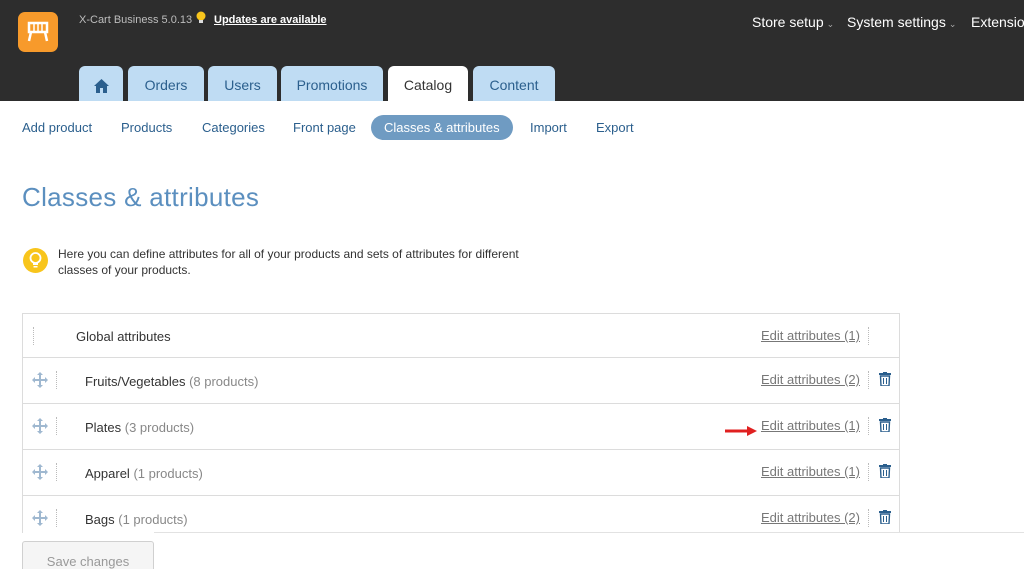 This screenshot has height=569, width=1024. What do you see at coordinates (57, 127) in the screenshot?
I see `subnav-add-product: Add product` at bounding box center [57, 127].